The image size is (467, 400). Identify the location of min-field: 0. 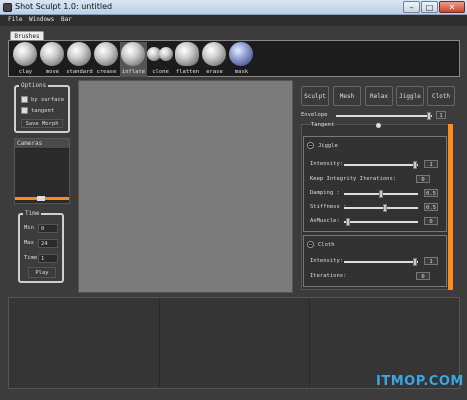
(48, 228).